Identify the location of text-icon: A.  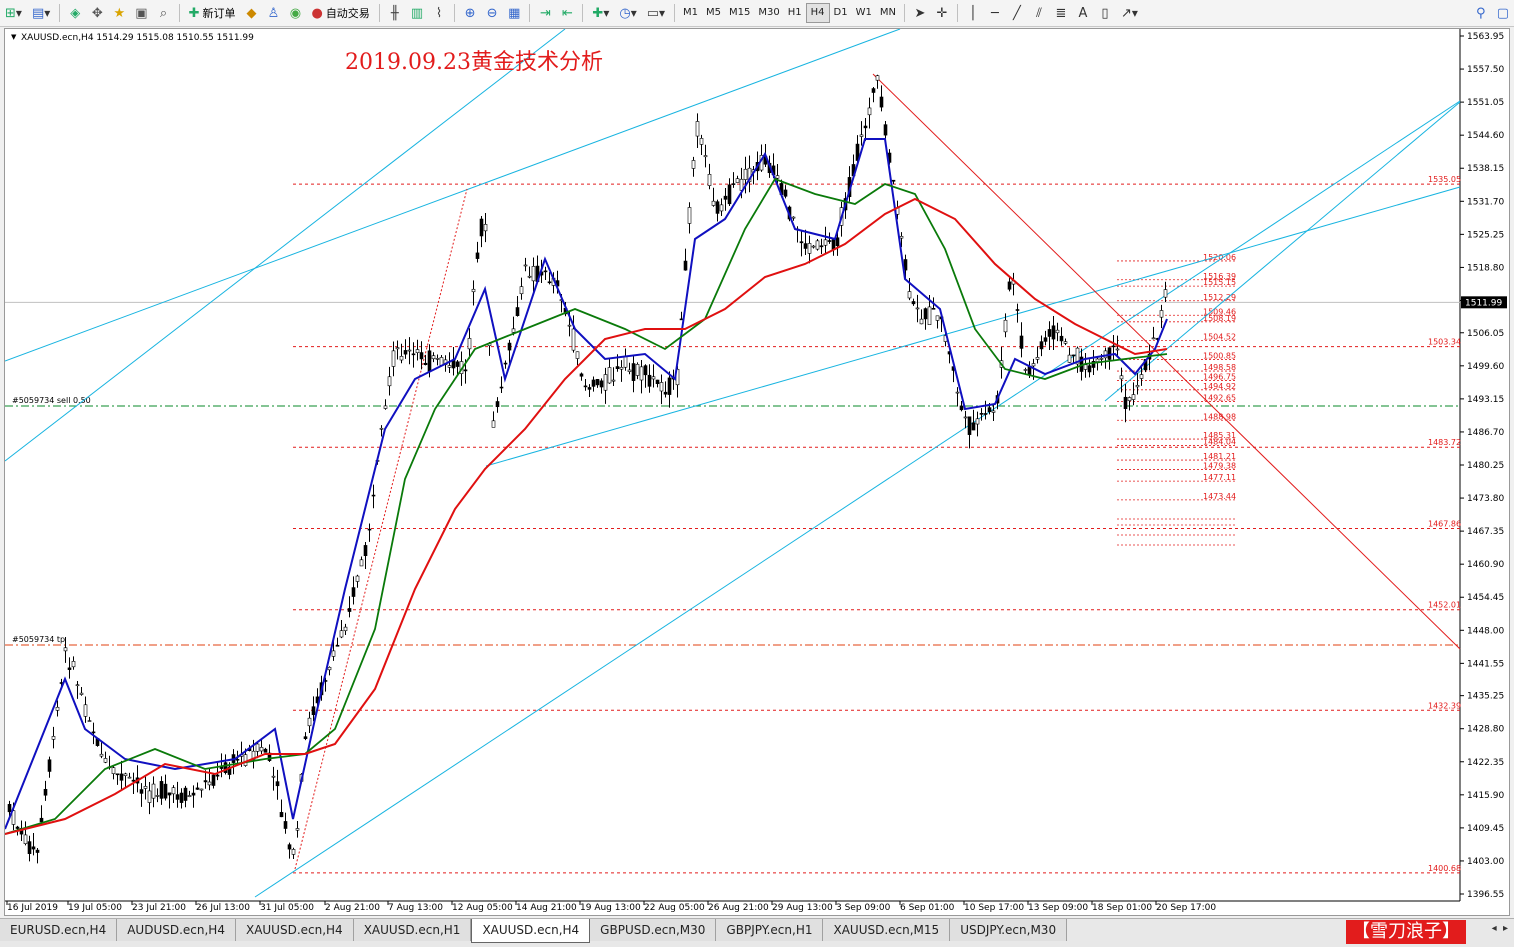
(1083, 13).